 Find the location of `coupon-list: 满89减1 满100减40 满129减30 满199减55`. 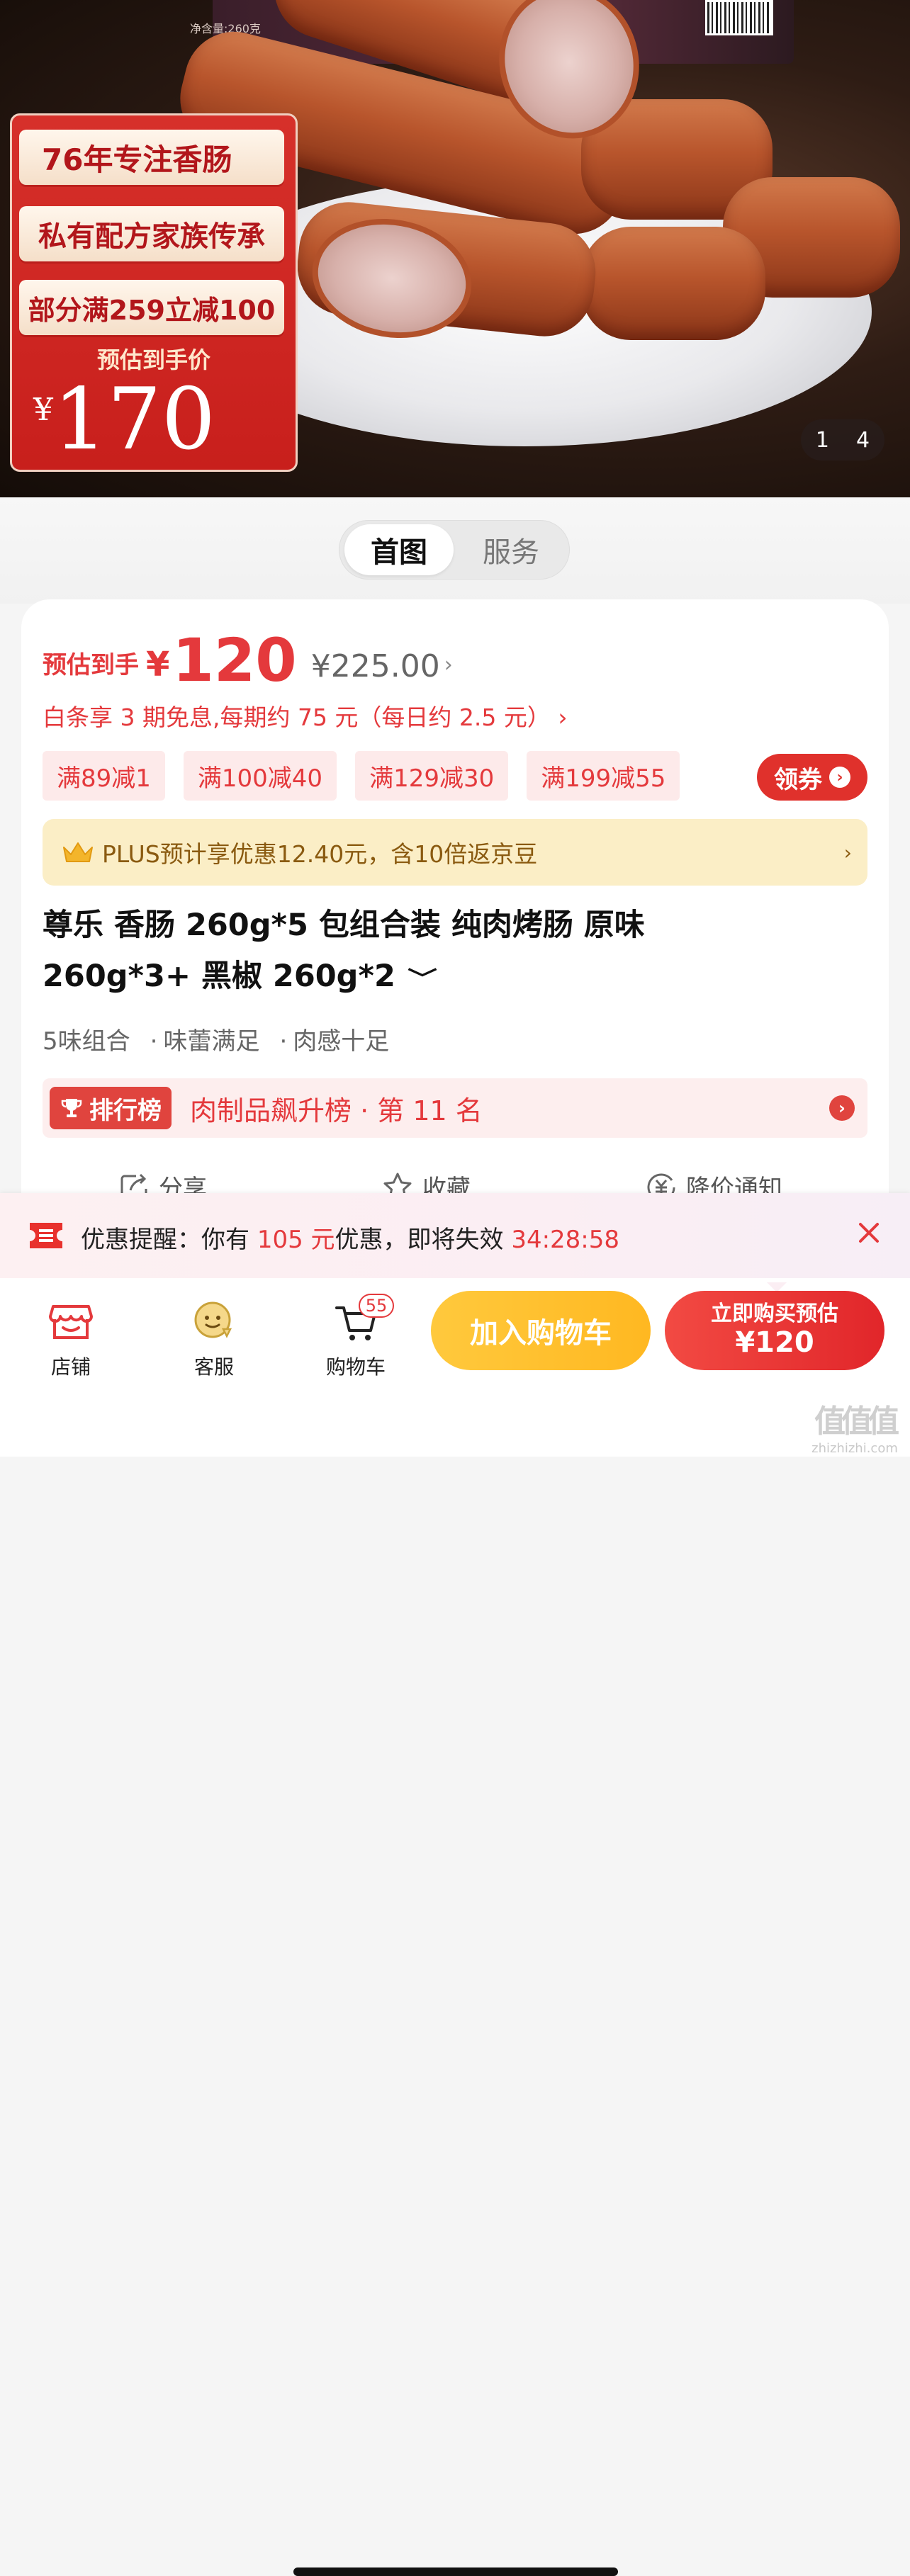

coupon-list: 满89减1 满100减40 满129减30 满199减55 is located at coordinates (362, 776).